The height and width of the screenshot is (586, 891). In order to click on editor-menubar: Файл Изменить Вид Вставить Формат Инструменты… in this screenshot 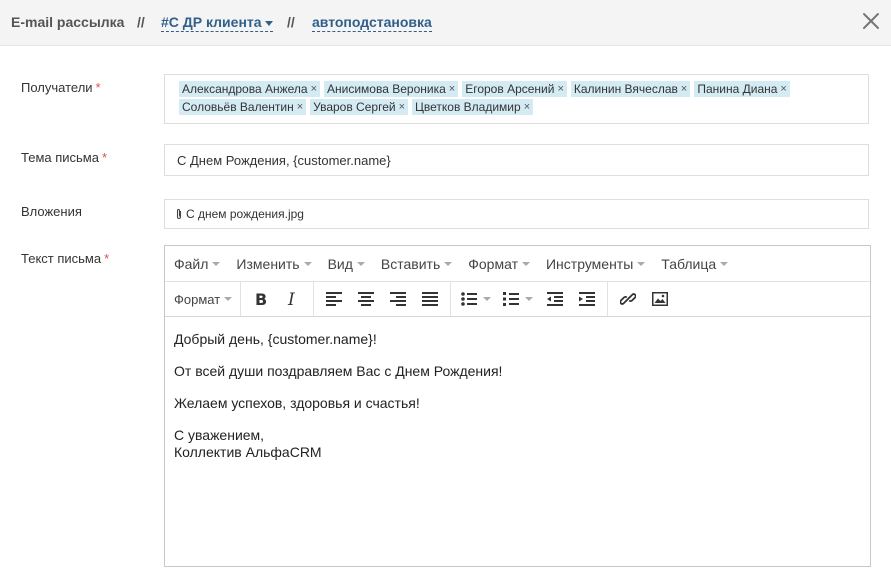, I will do `click(517, 264)`.